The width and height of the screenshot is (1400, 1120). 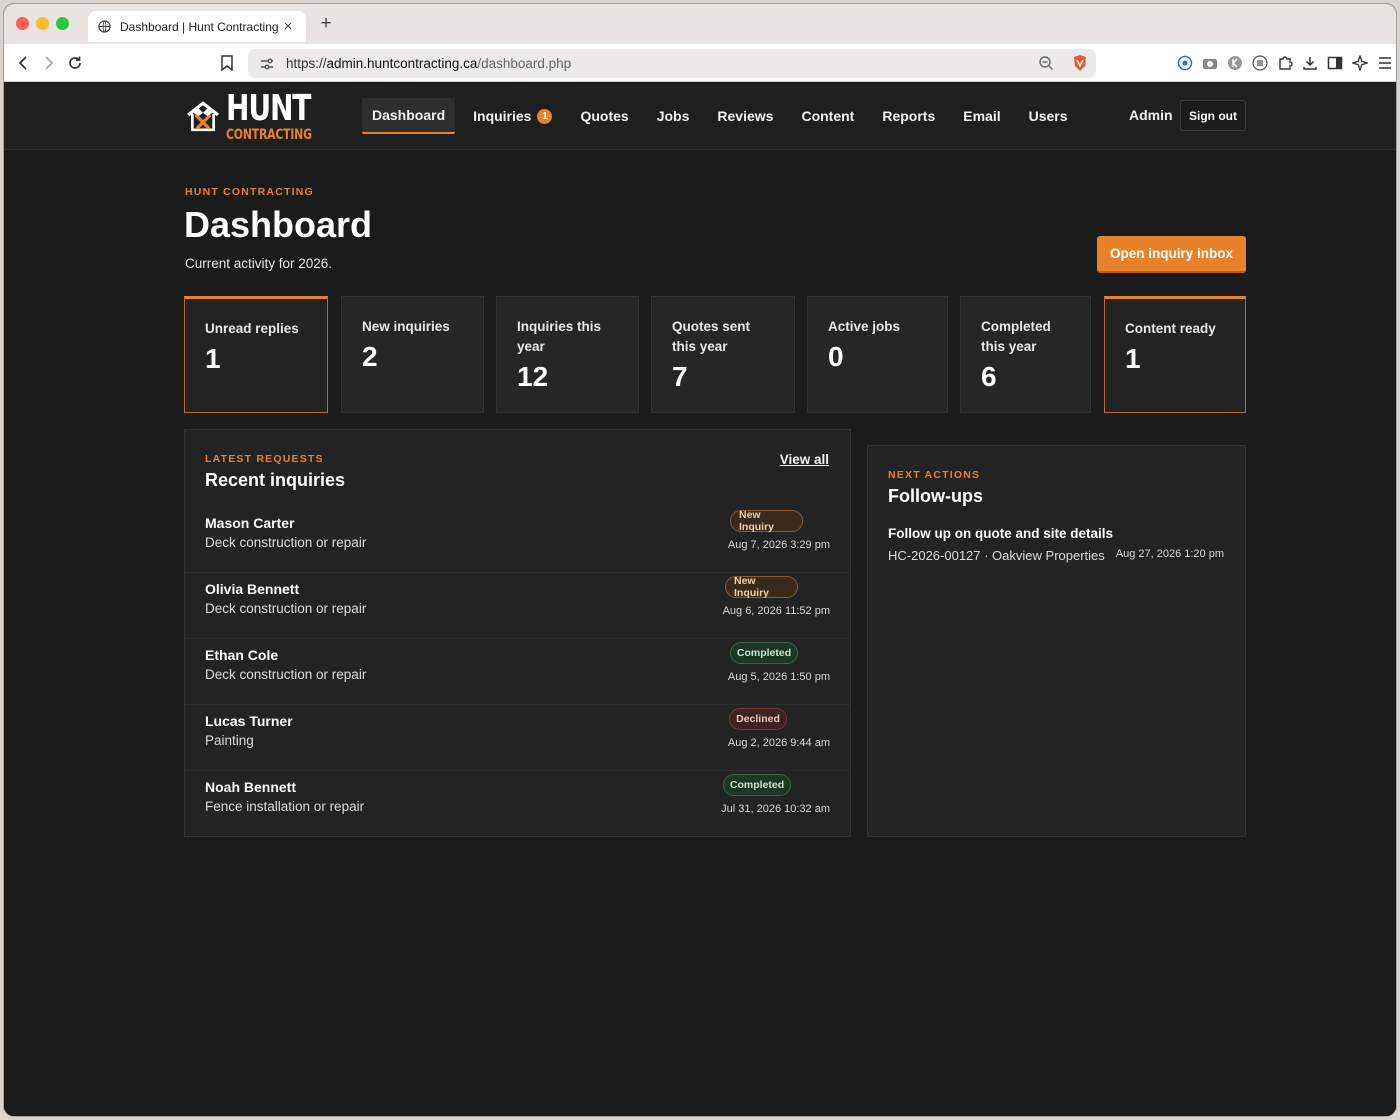 What do you see at coordinates (775, 809) in the screenshot?
I see `inquiry-date: Jul 31, 2026 10:32 am` at bounding box center [775, 809].